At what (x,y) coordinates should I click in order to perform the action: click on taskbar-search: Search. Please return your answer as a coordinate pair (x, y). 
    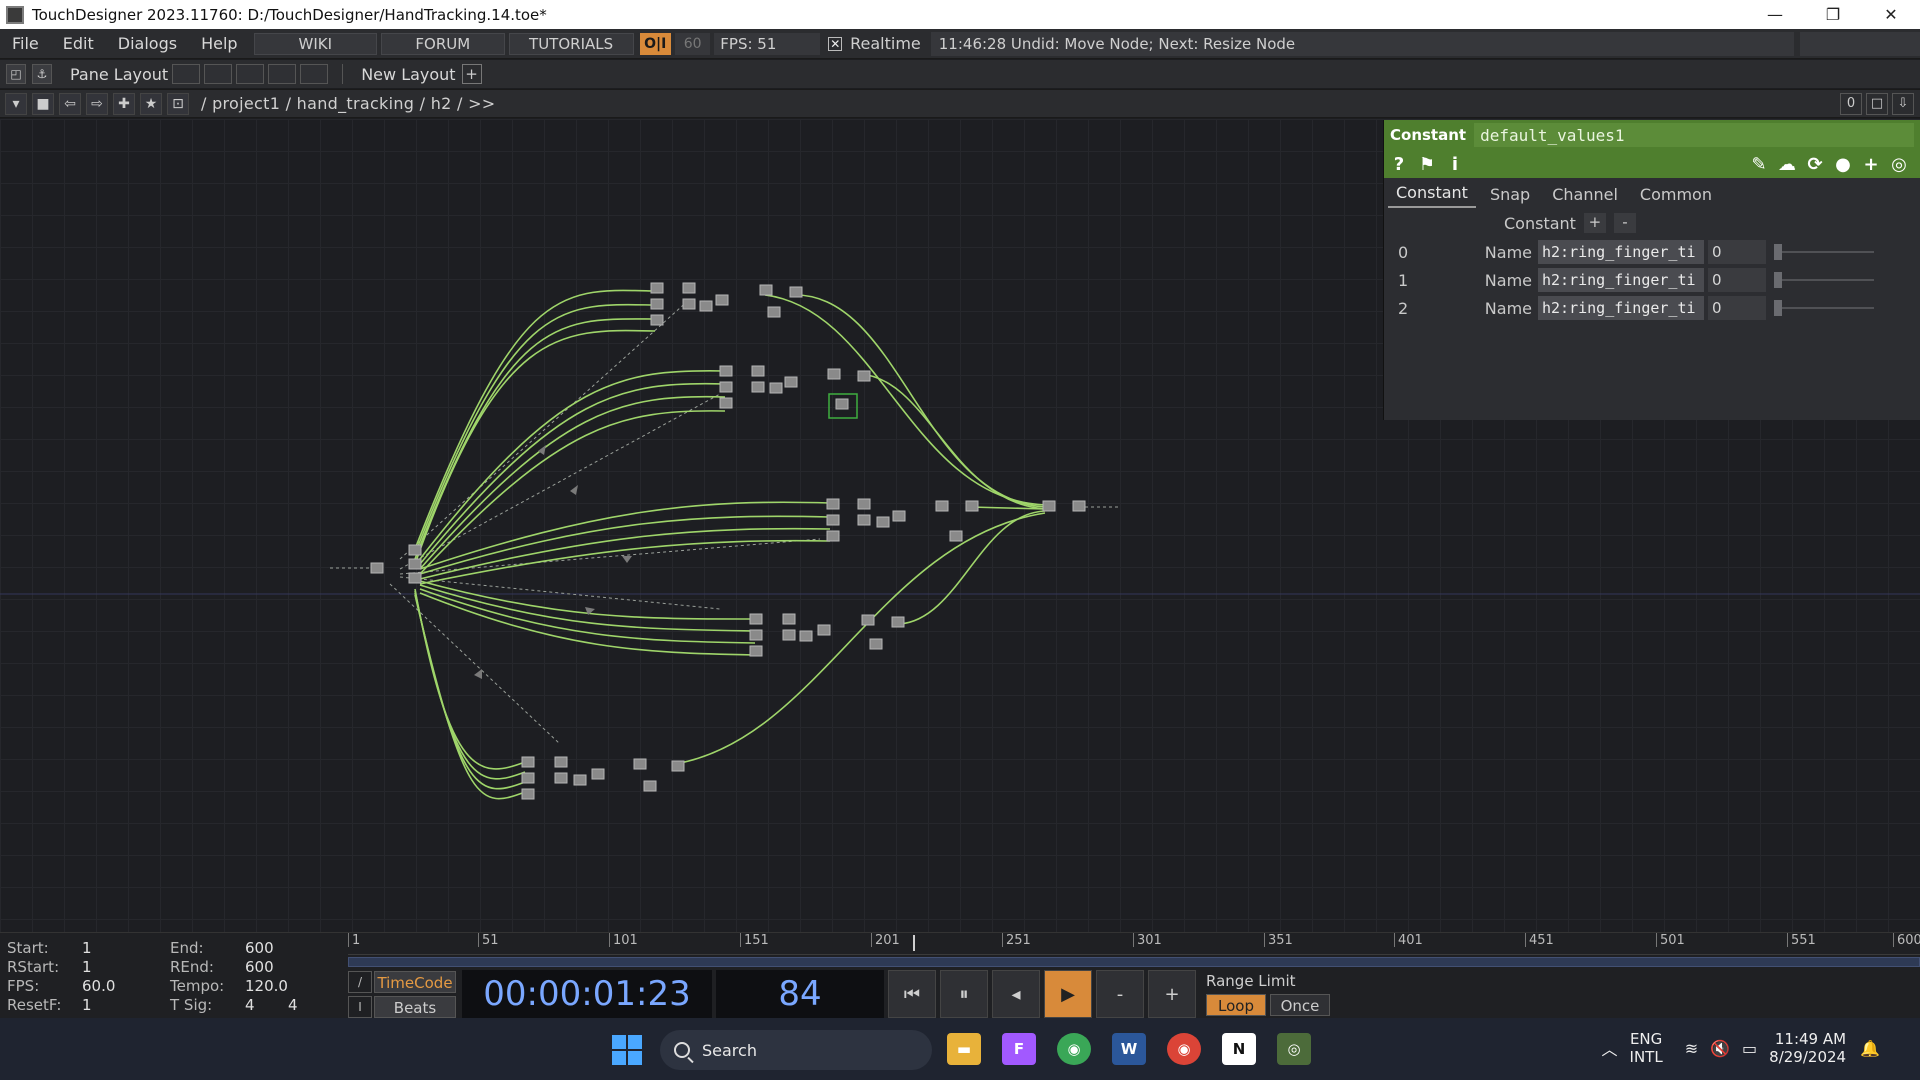
    Looking at the image, I should click on (796, 1050).